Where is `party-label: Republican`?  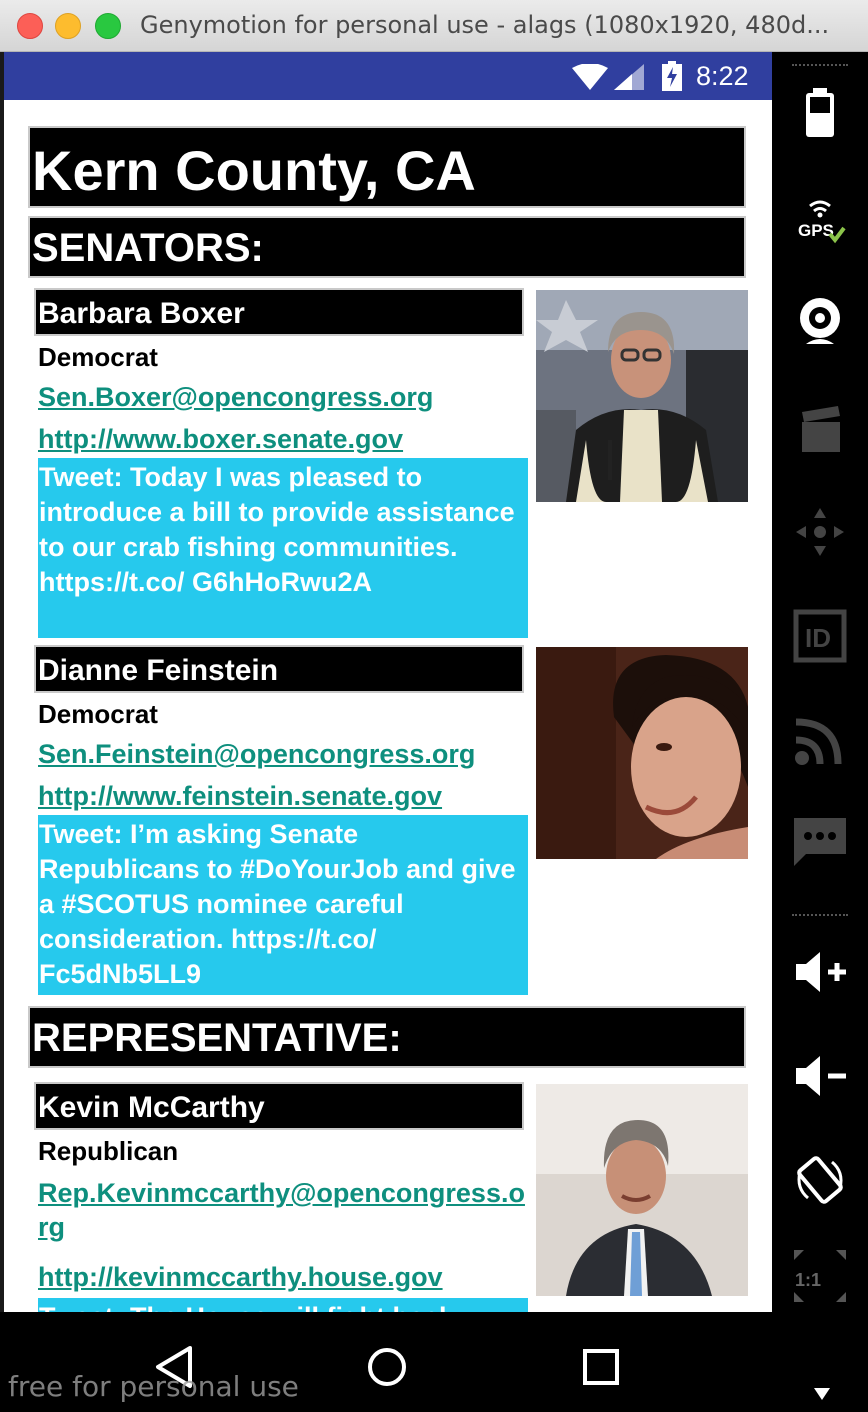 party-label: Republican is located at coordinates (108, 1151).